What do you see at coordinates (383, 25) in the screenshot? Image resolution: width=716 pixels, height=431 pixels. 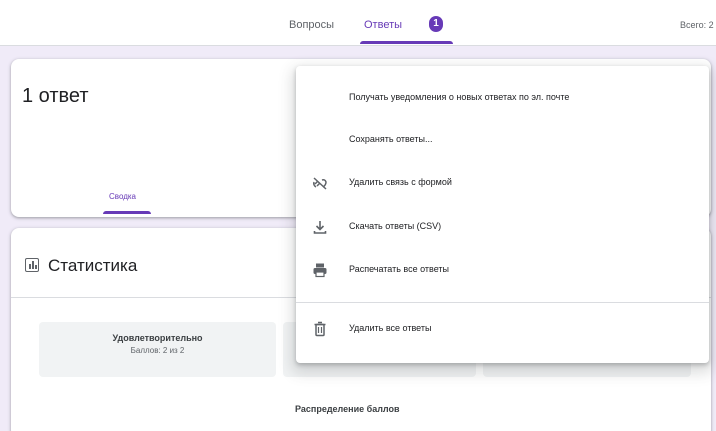 I see `tab-responses: Ответы` at bounding box center [383, 25].